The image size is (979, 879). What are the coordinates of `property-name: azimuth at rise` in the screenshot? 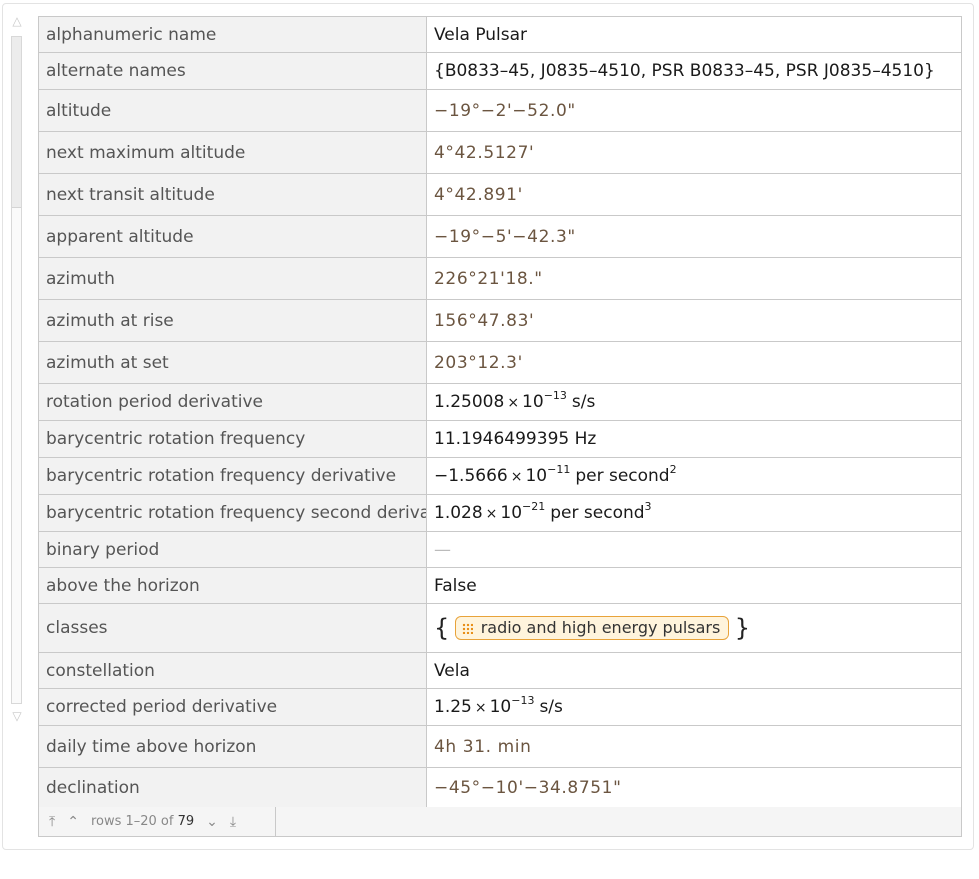 It's located at (232, 320).